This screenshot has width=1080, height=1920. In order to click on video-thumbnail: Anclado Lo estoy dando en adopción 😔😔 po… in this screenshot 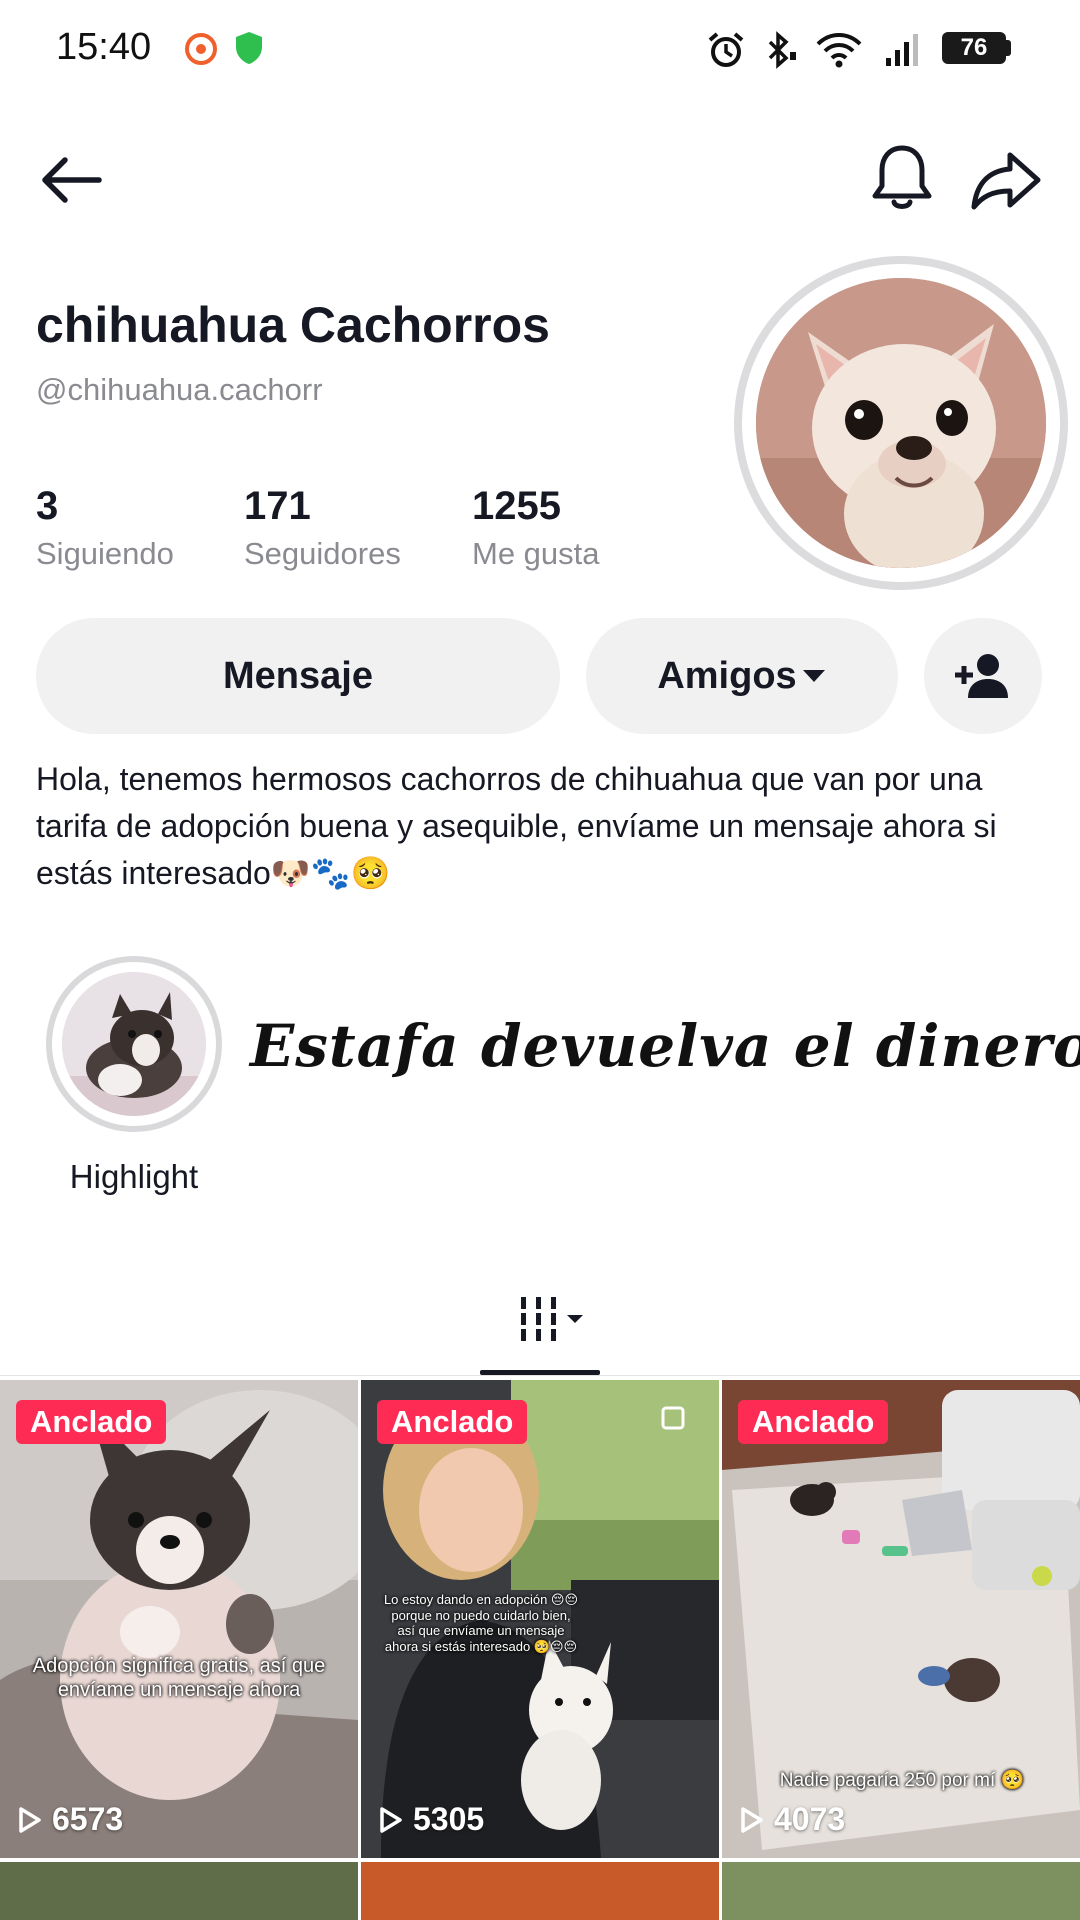, I will do `click(540, 1619)`.